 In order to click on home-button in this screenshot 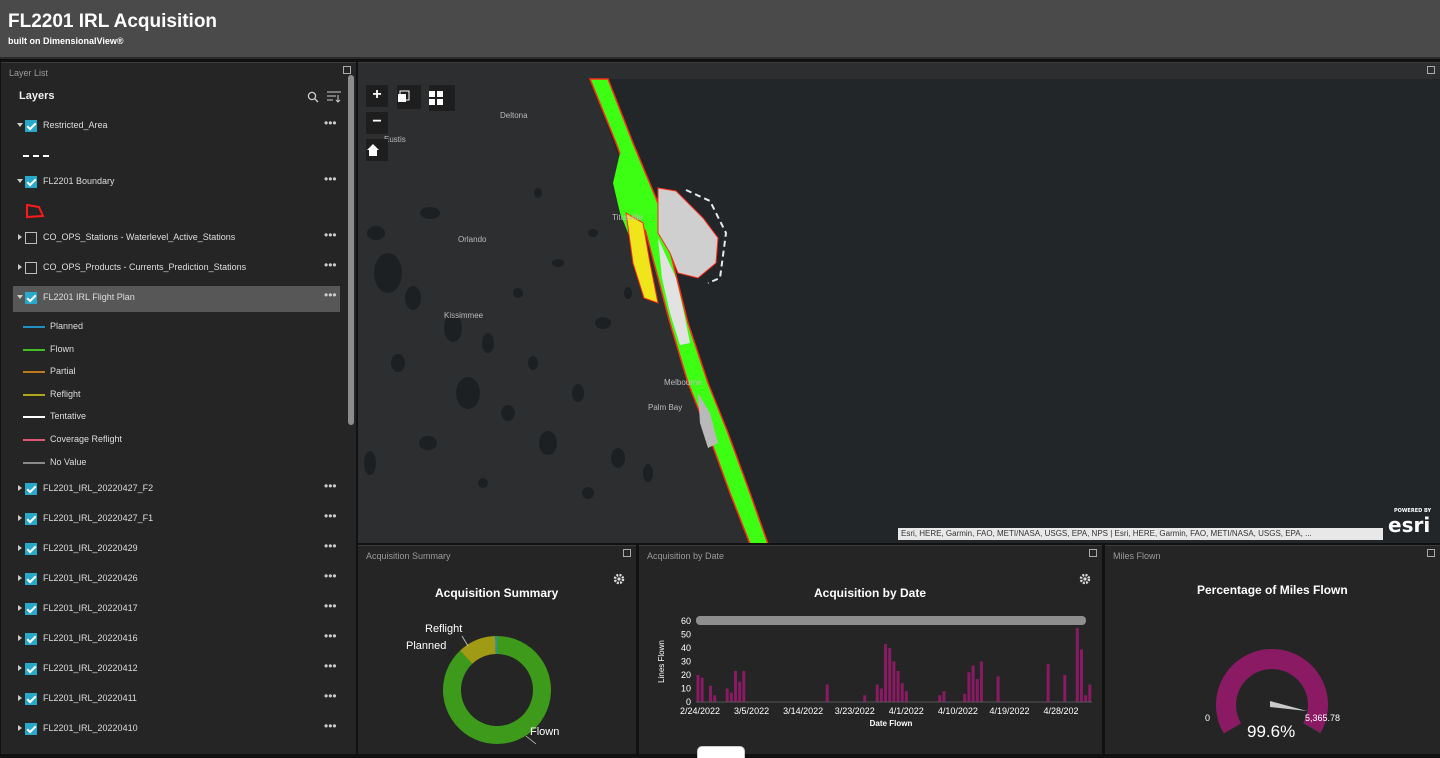, I will do `click(377, 150)`.